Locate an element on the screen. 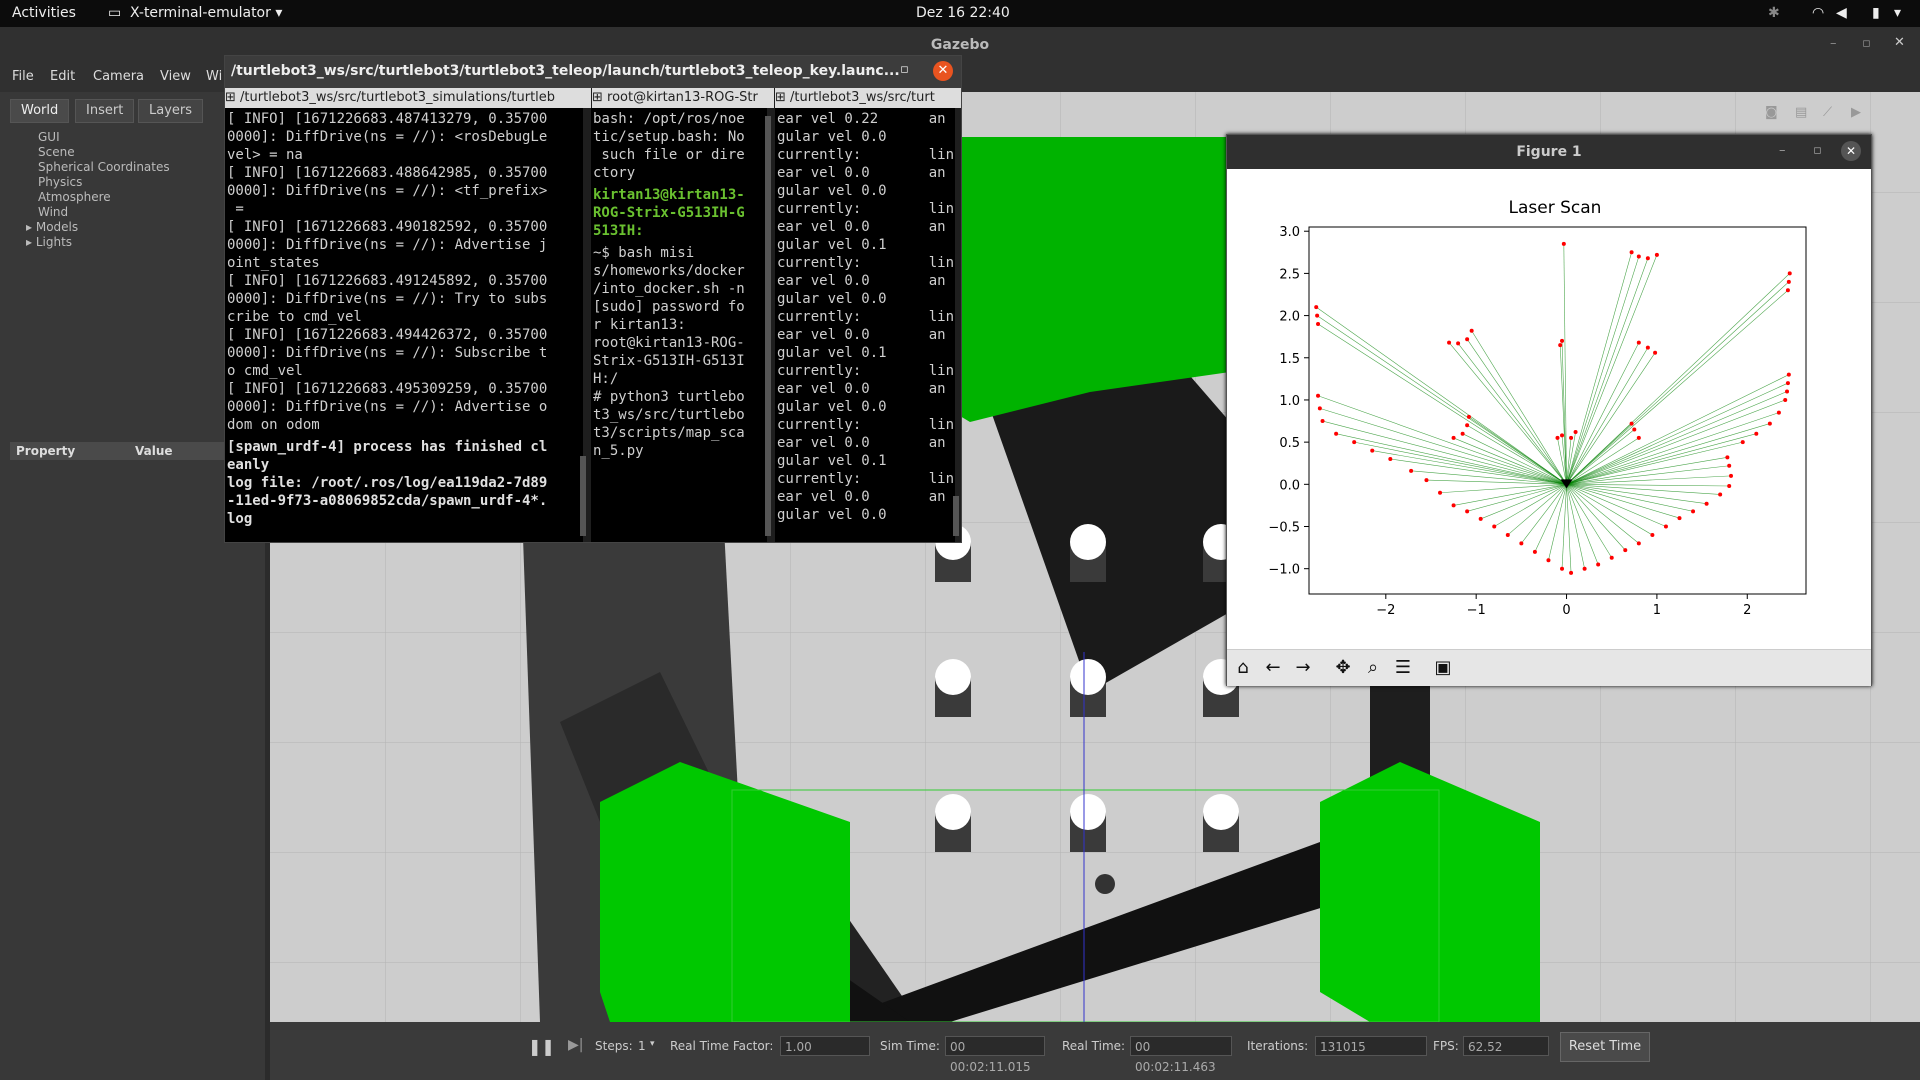 The image size is (1920, 1080). terminal-tab-3: ⊞ /turtlebot3_ws/src/turt is located at coordinates (868, 98).